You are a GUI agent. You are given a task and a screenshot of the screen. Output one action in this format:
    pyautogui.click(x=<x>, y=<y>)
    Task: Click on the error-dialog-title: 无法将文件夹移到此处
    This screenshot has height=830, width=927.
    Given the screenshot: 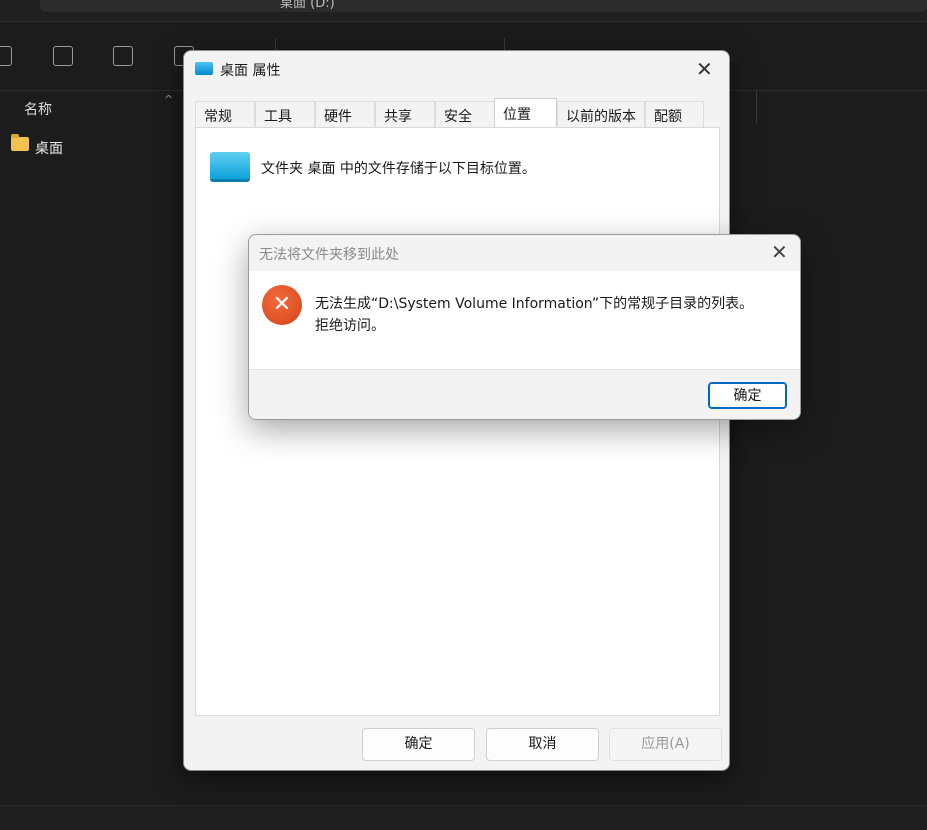 What is the action you would take?
    pyautogui.click(x=329, y=255)
    